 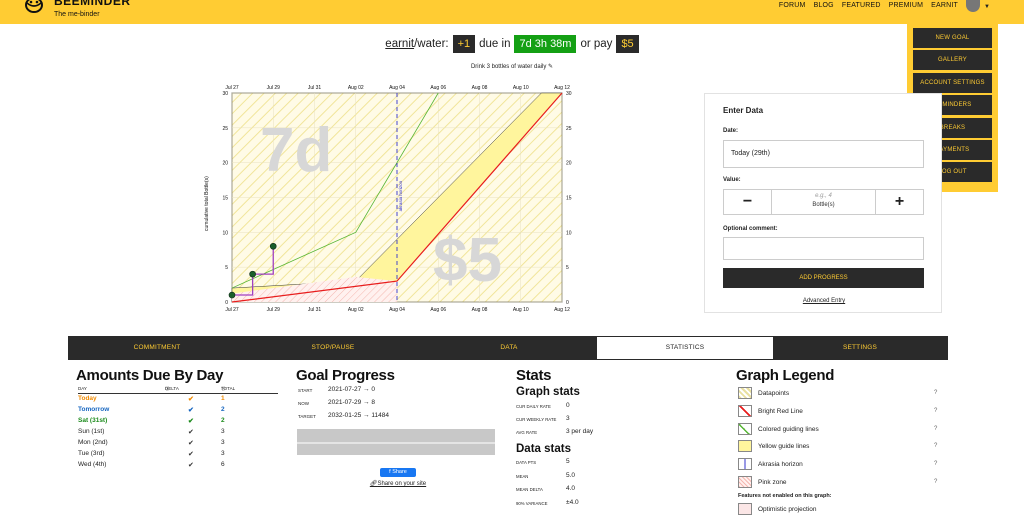 I want to click on stat-value: 0, so click(x=568, y=405).